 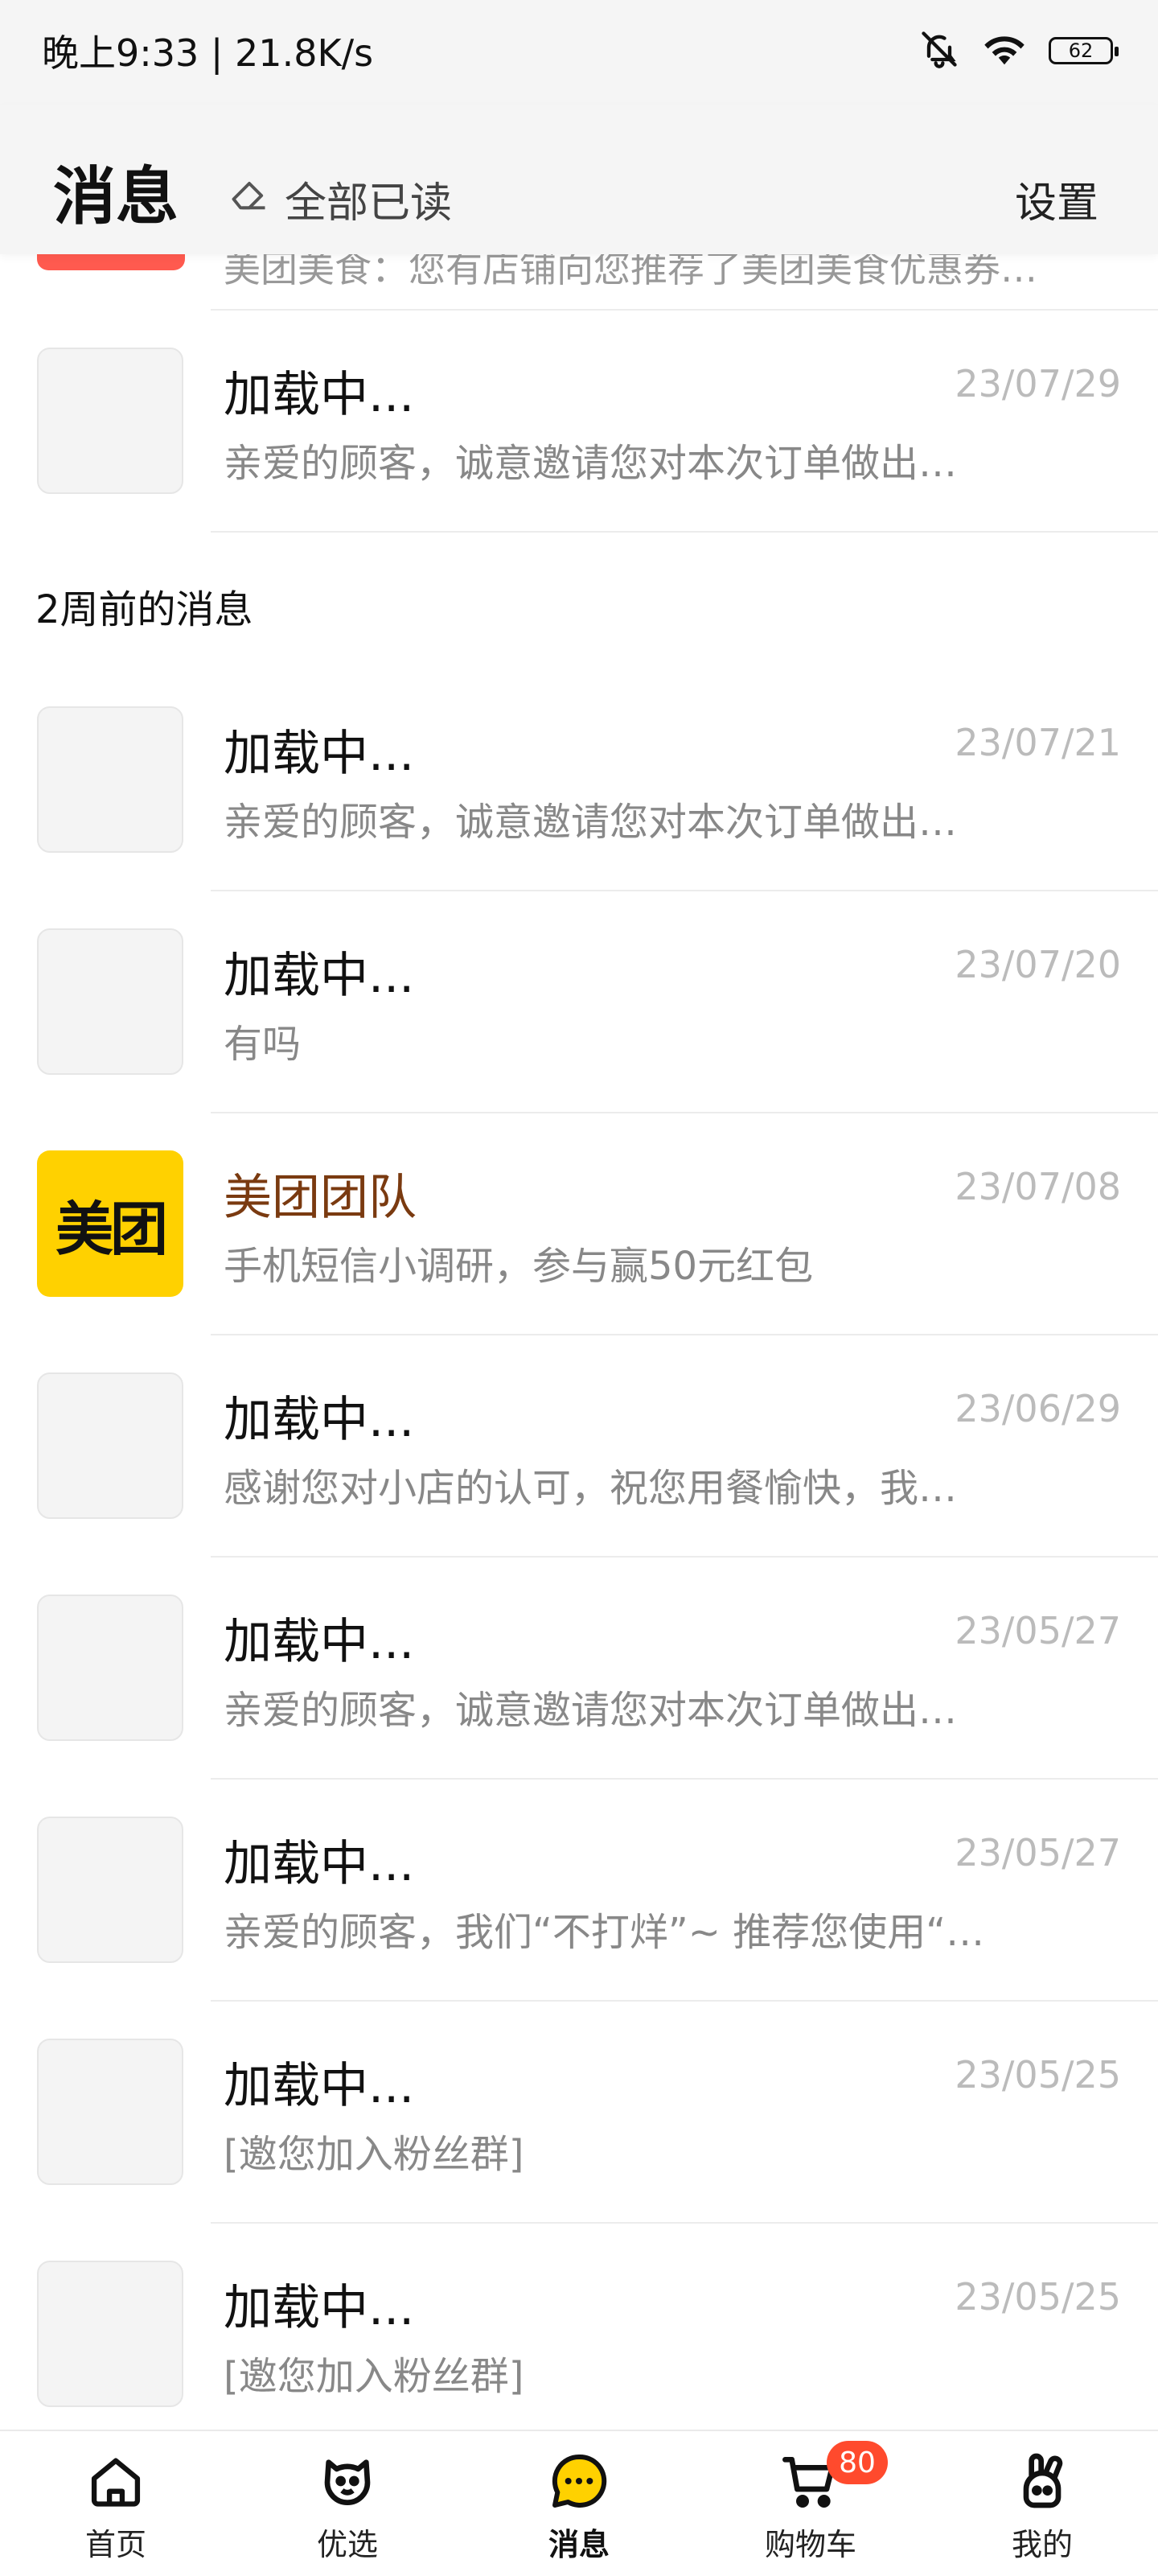 What do you see at coordinates (263, 1044) in the screenshot?
I see `list-item-subtitle: 有吗` at bounding box center [263, 1044].